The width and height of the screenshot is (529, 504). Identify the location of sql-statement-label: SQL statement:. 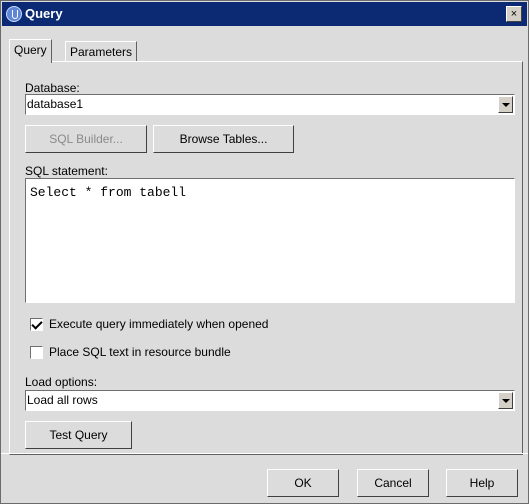
(66, 171).